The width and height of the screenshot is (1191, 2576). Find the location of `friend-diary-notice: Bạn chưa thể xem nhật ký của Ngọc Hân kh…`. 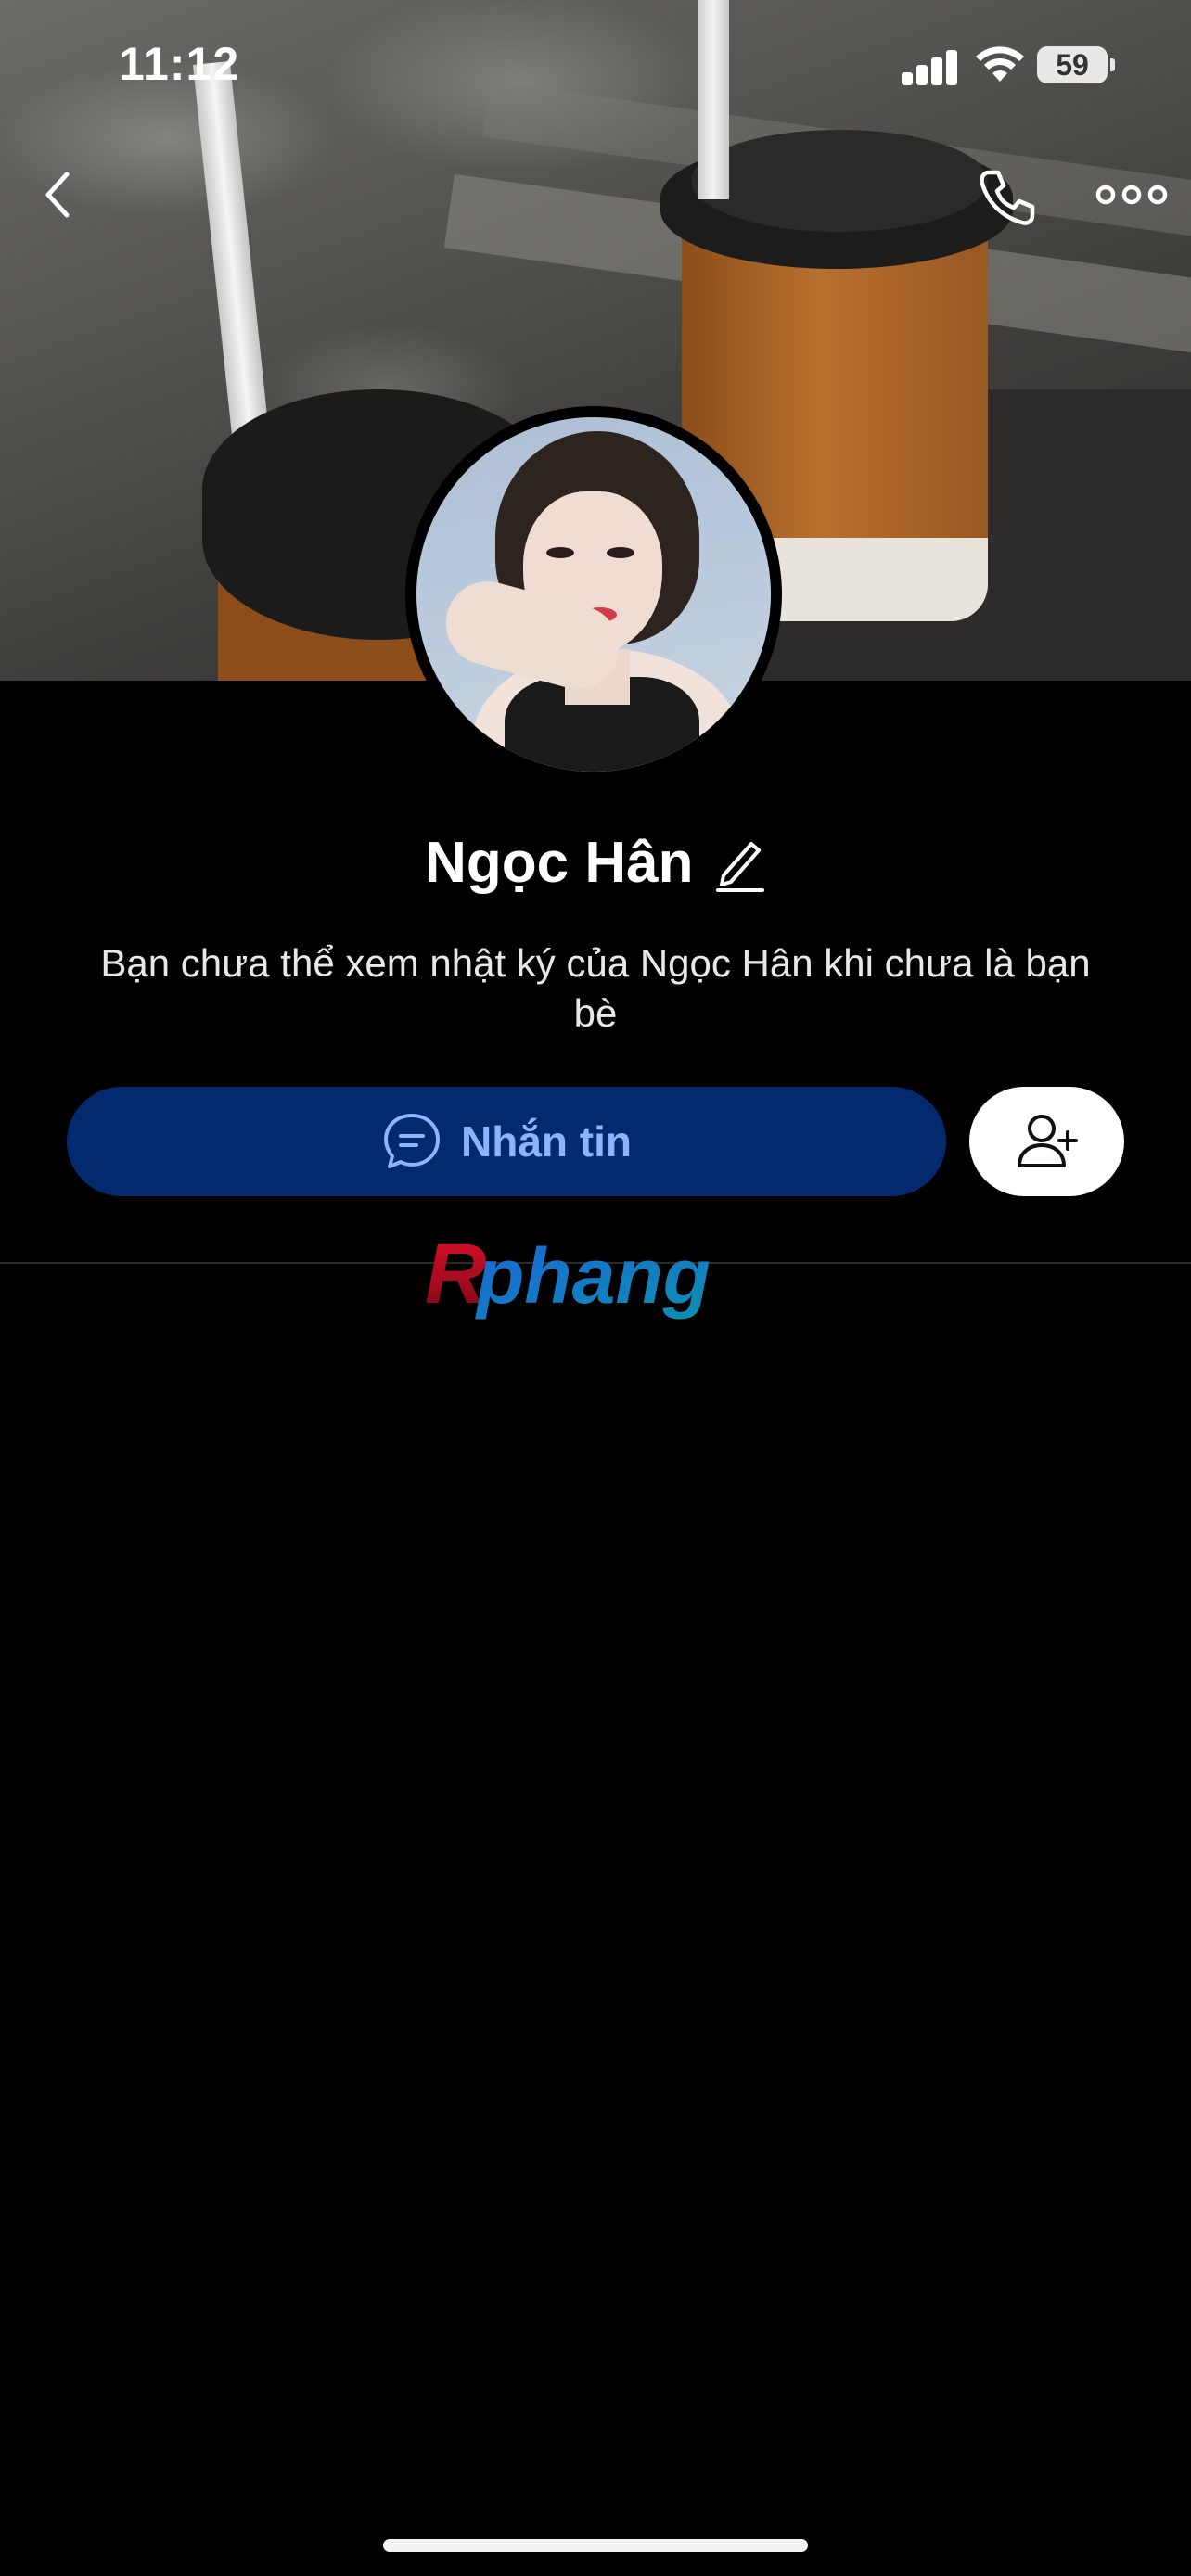

friend-diary-notice: Bạn chưa thể xem nhật ký của Ngọc Hân kh… is located at coordinates (595, 988).